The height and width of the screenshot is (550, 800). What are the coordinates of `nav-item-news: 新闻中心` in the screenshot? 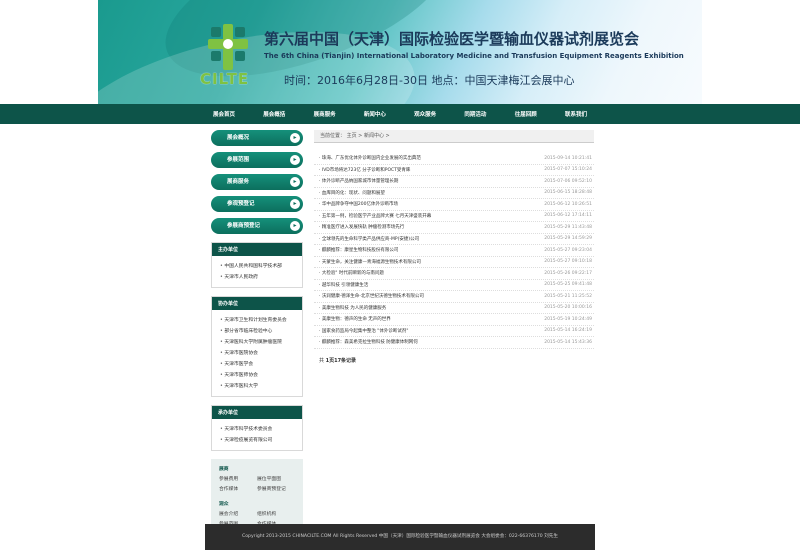 It's located at (375, 114).